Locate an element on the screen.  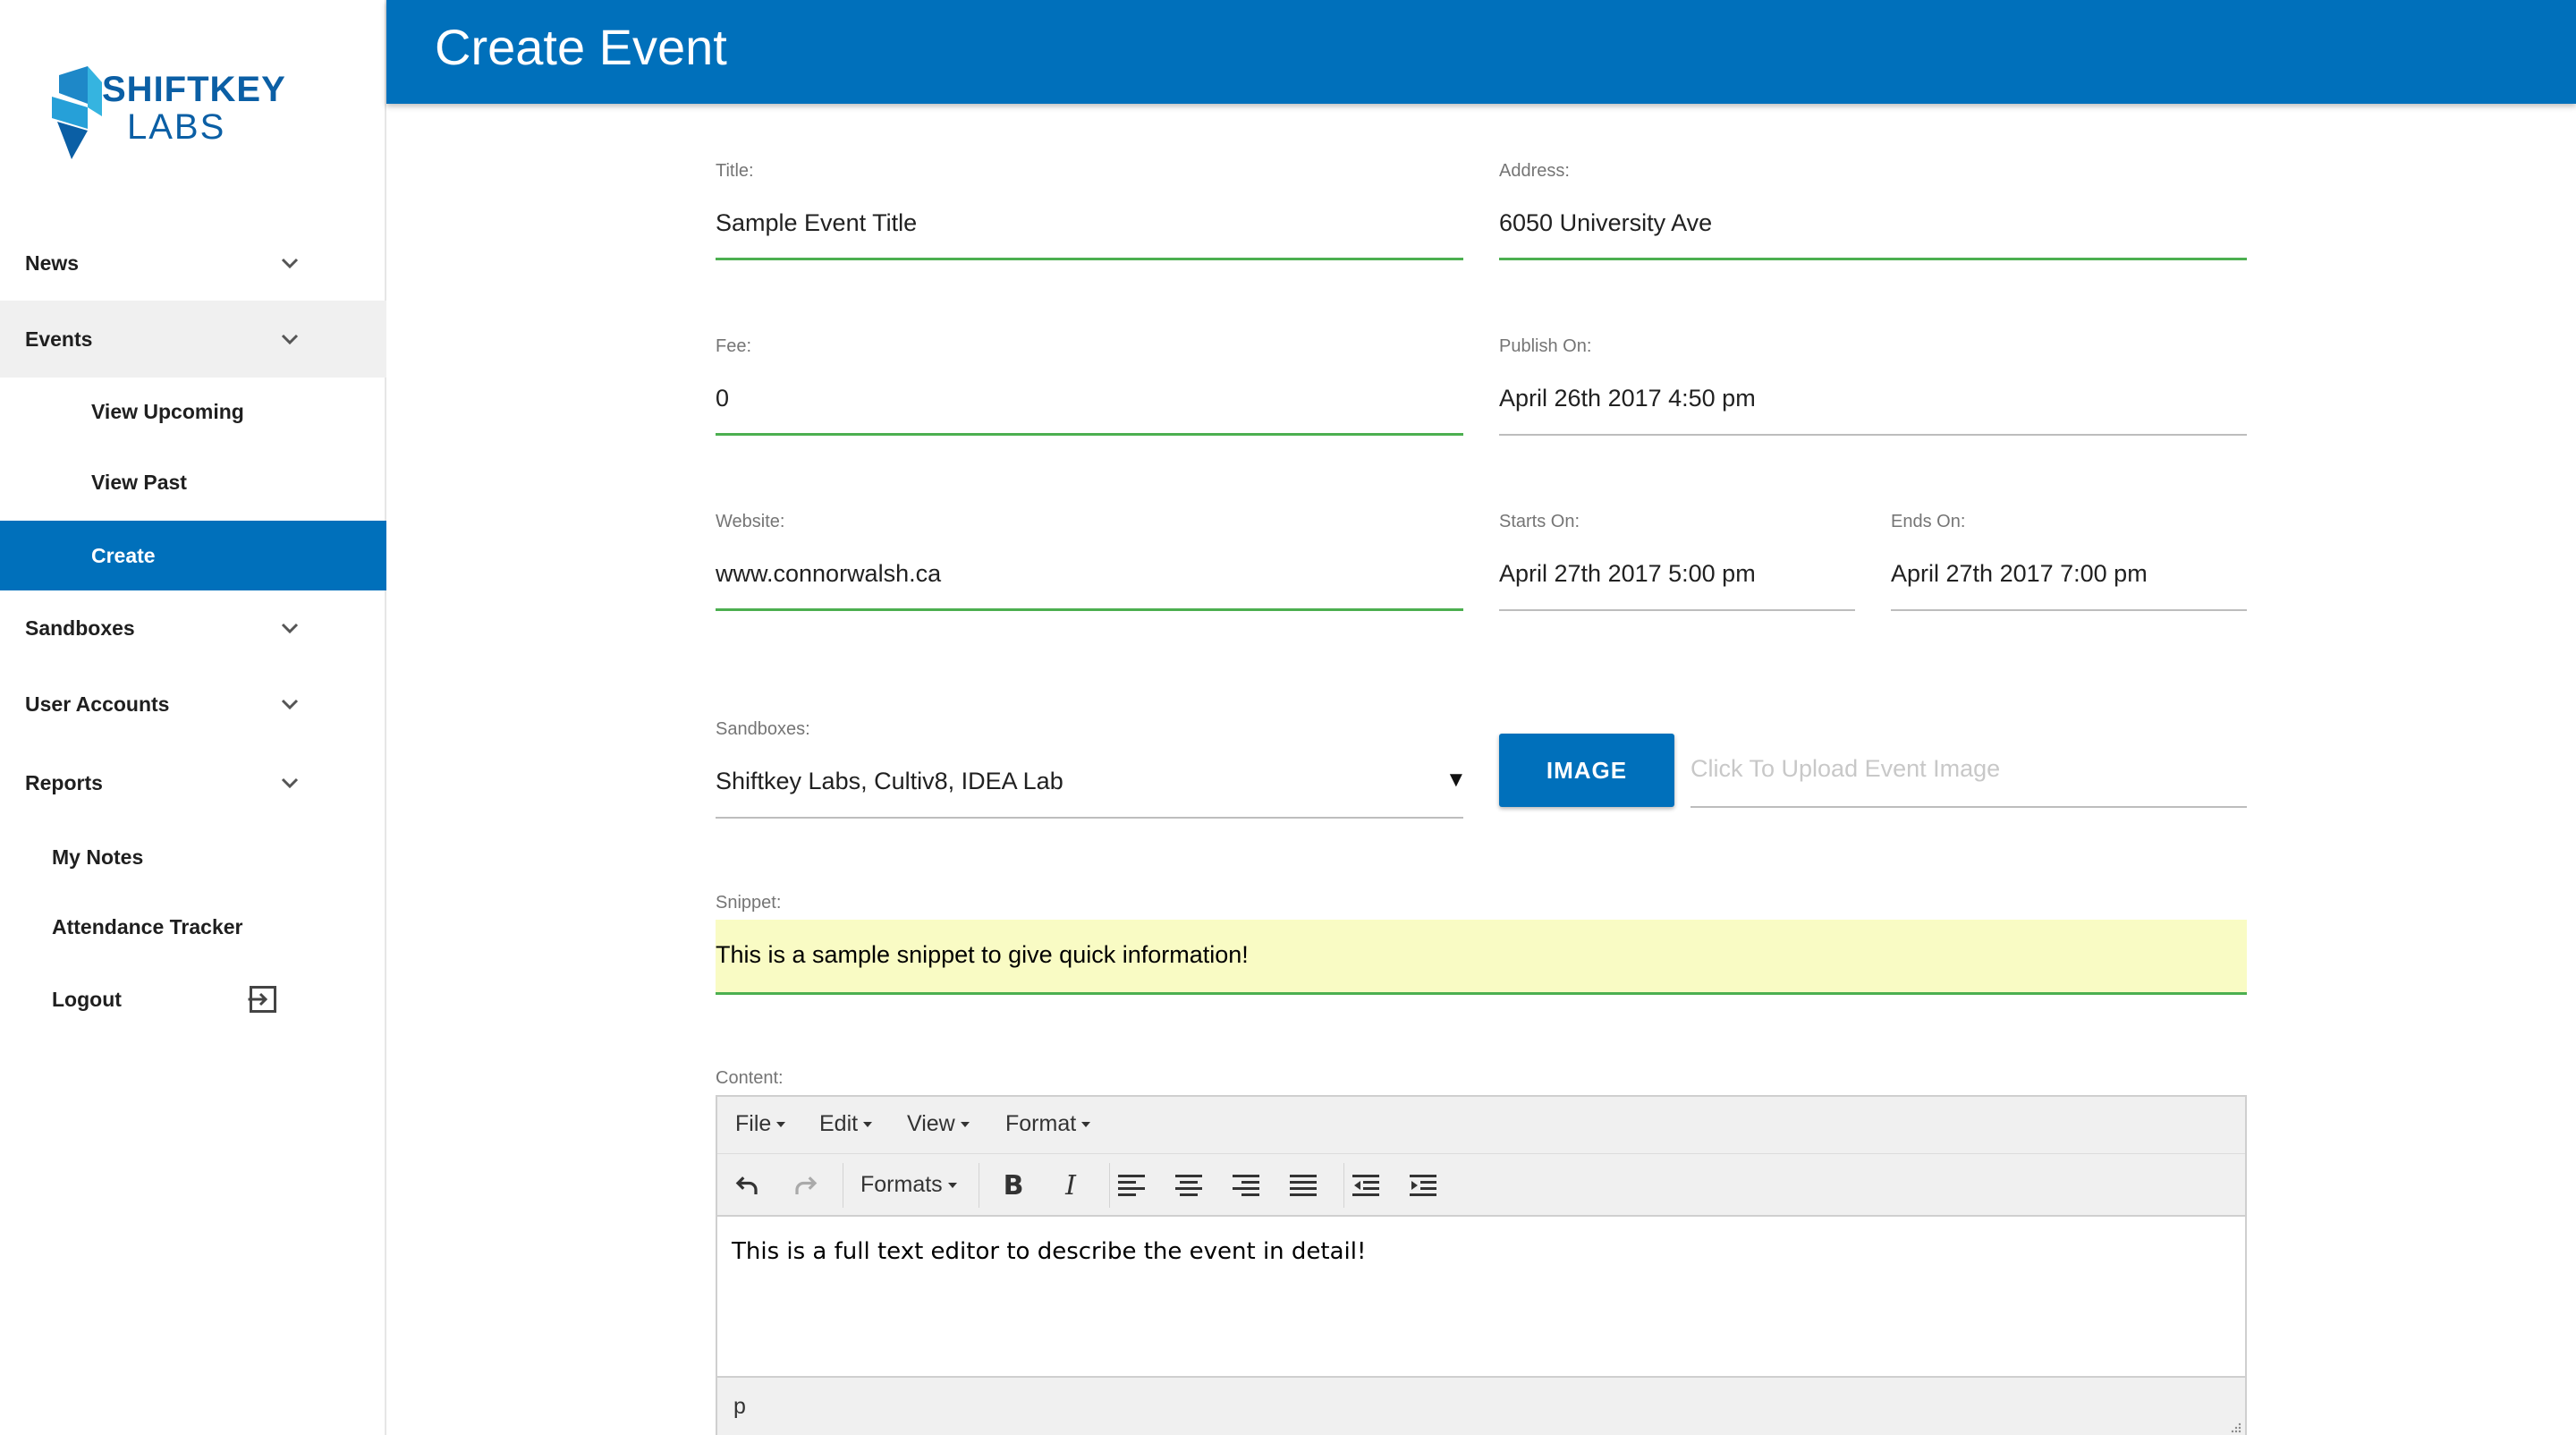
sidebar-item-label: View Upcoming is located at coordinates (167, 411).